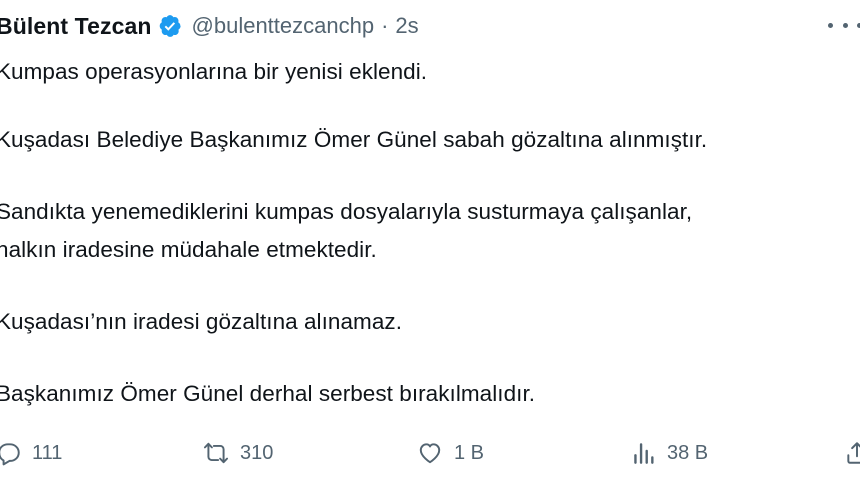 The height and width of the screenshot is (504, 860). What do you see at coordinates (469, 452) in the screenshot?
I see `like-count: 1 B` at bounding box center [469, 452].